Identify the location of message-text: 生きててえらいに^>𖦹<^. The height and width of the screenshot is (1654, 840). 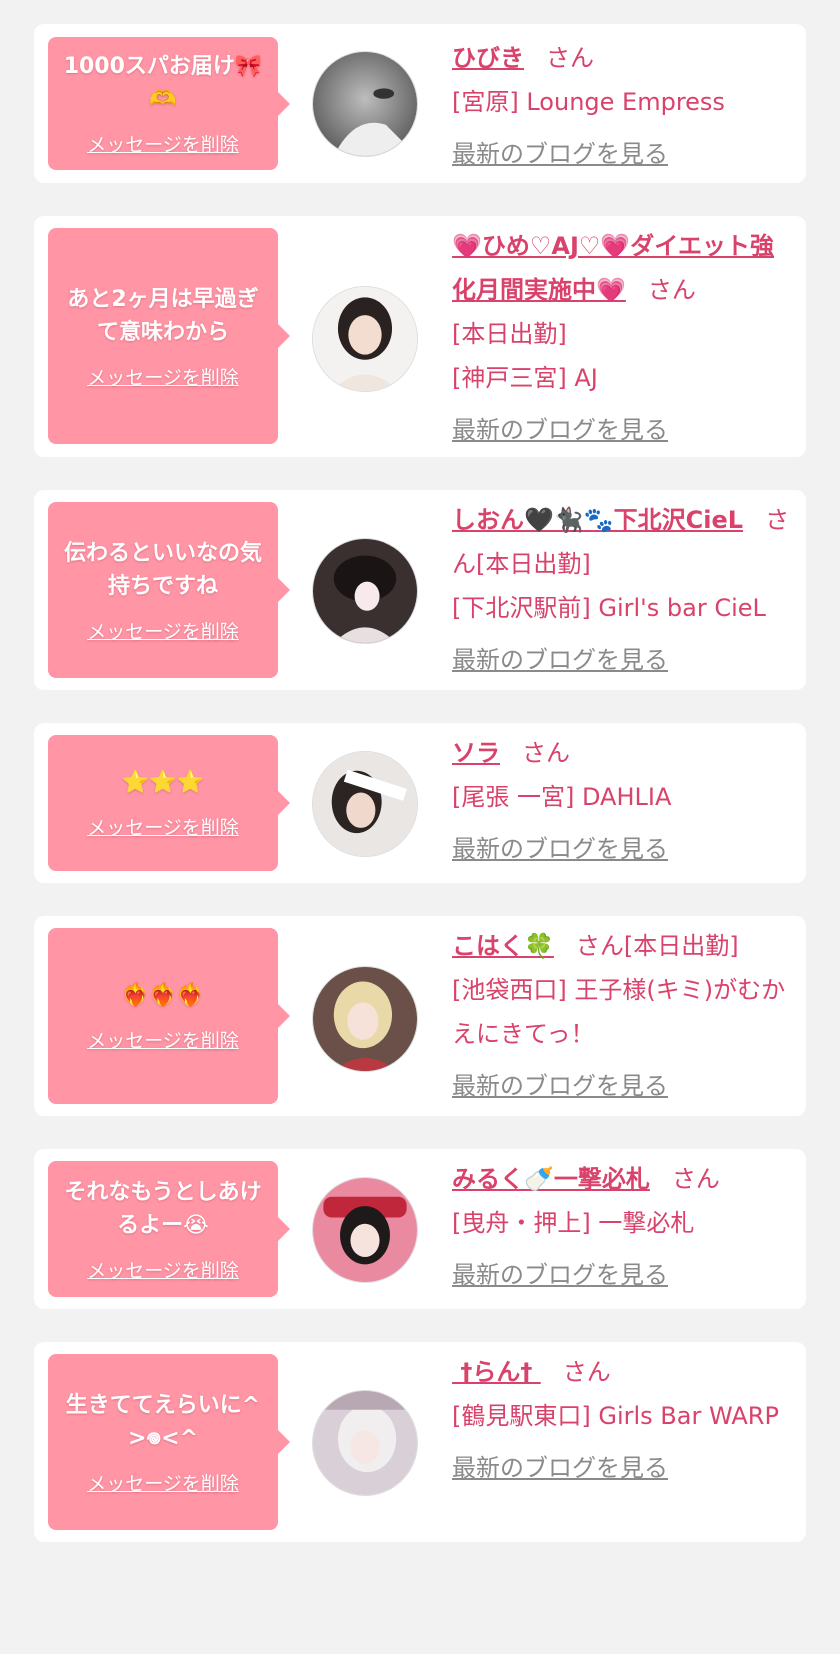
(163, 1421).